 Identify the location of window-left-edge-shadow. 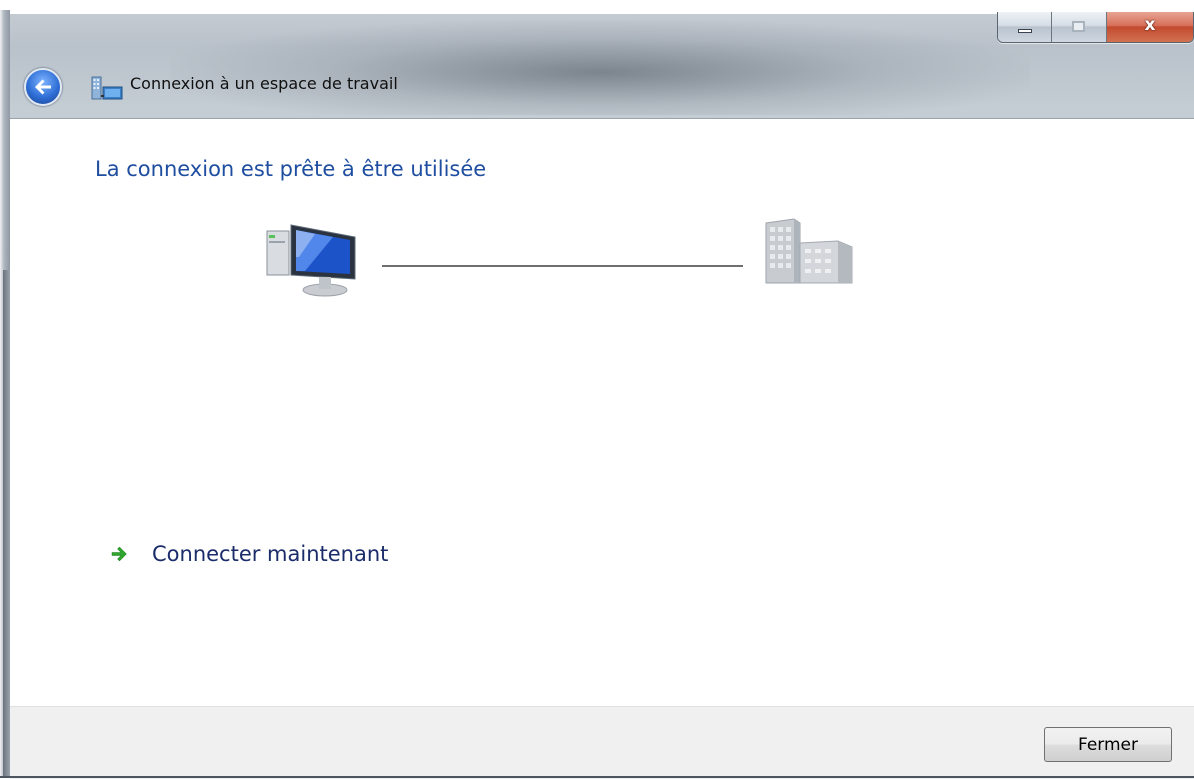
(6, 524).